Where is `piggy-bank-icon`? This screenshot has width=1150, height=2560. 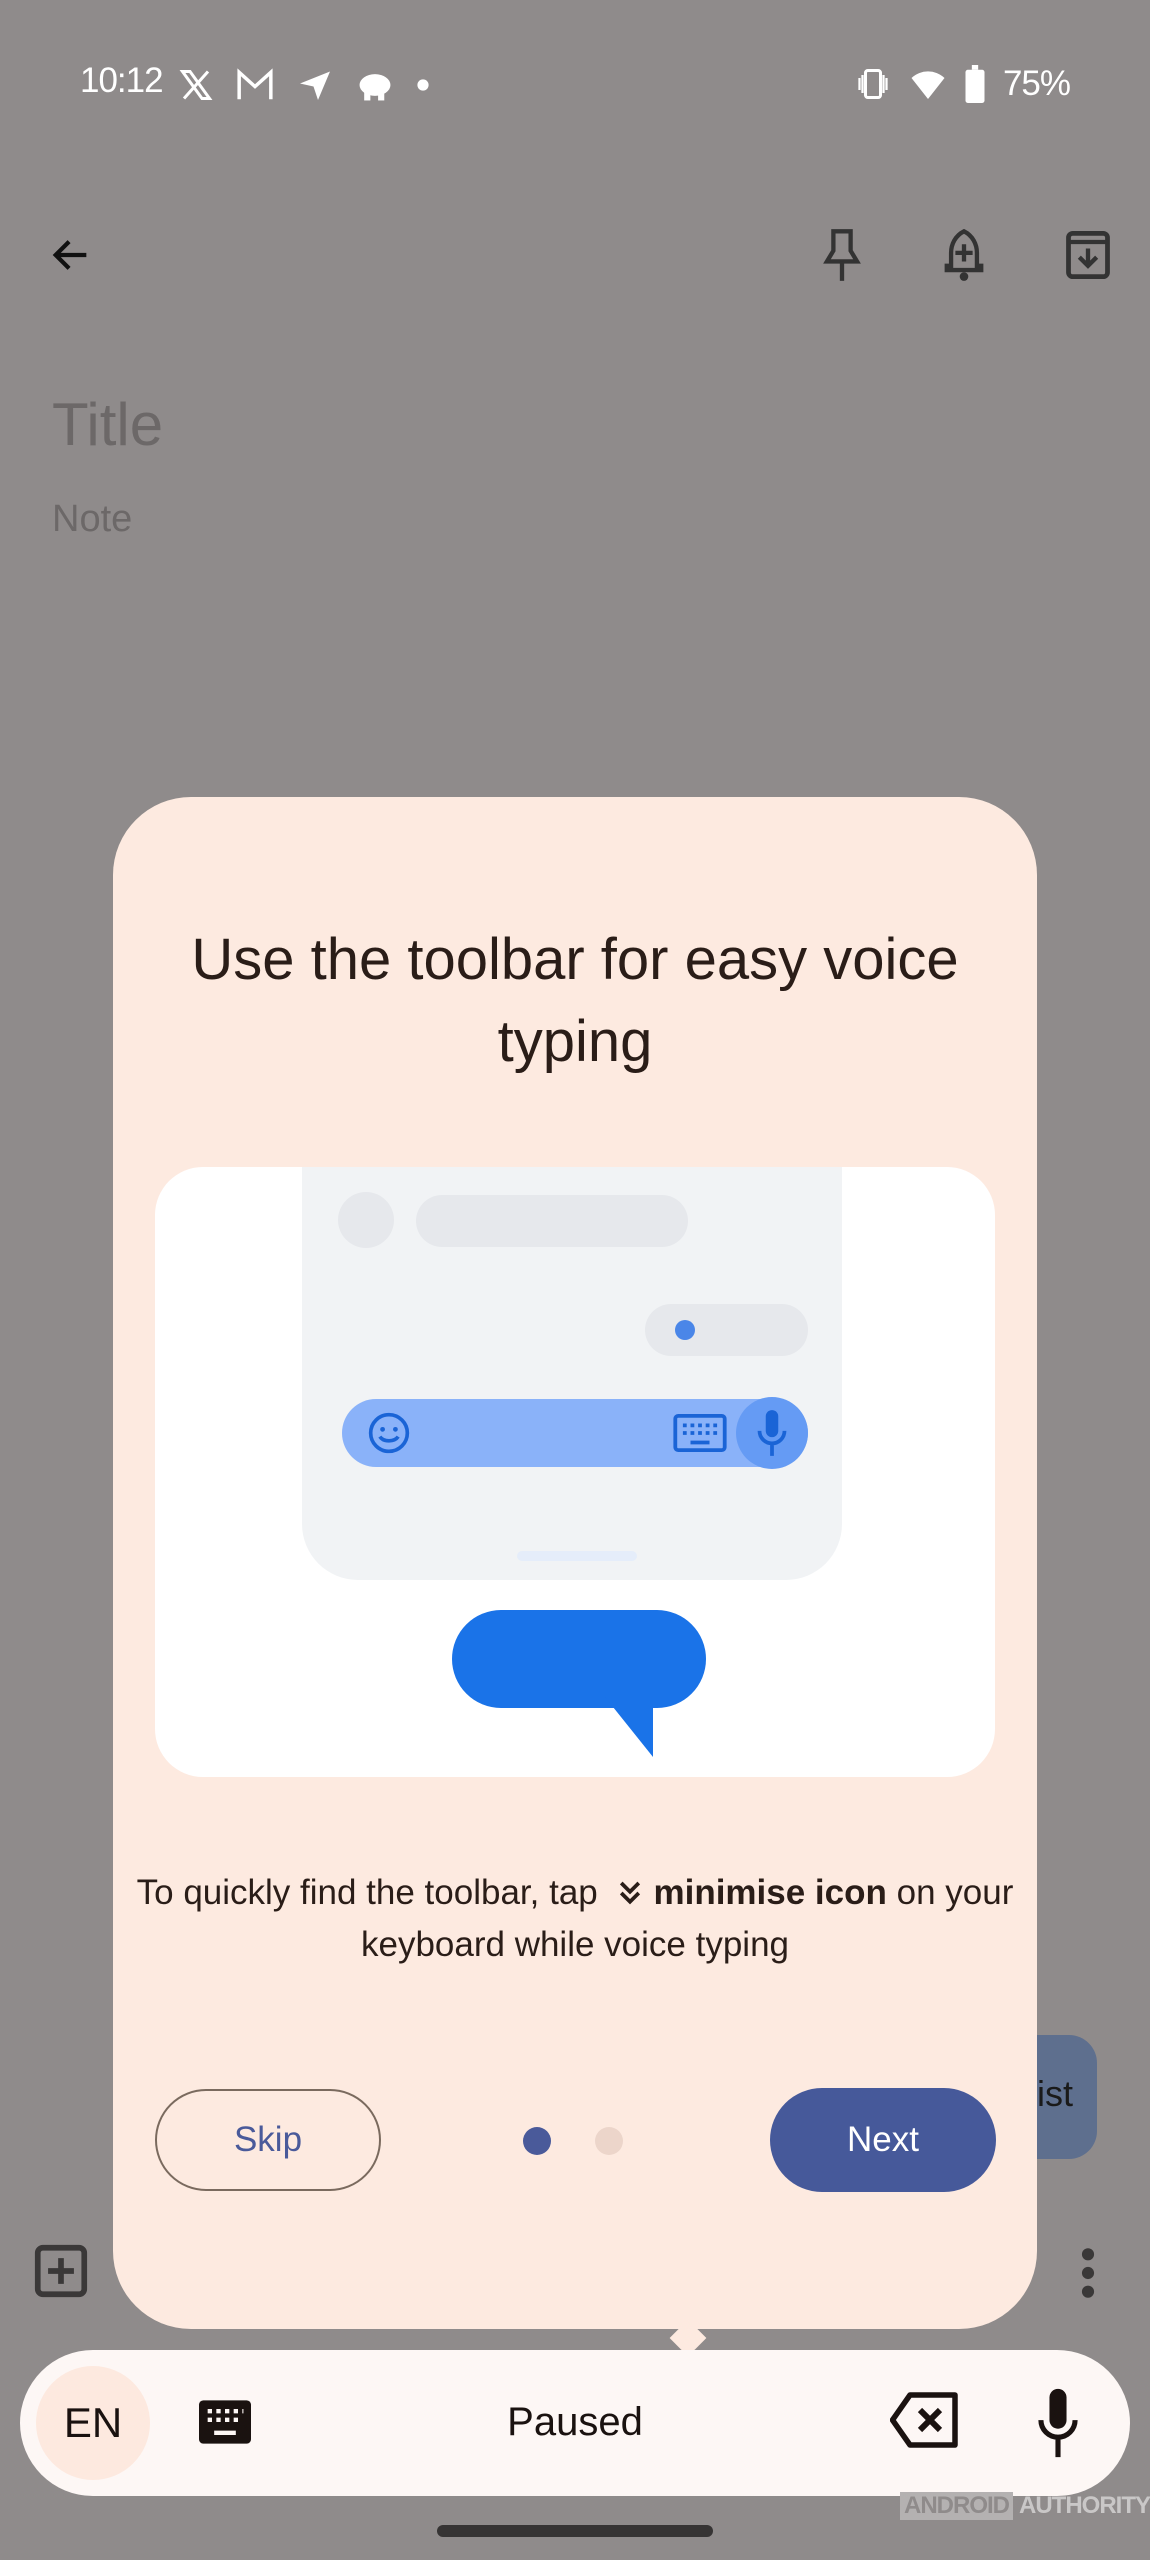 piggy-bank-icon is located at coordinates (375, 87).